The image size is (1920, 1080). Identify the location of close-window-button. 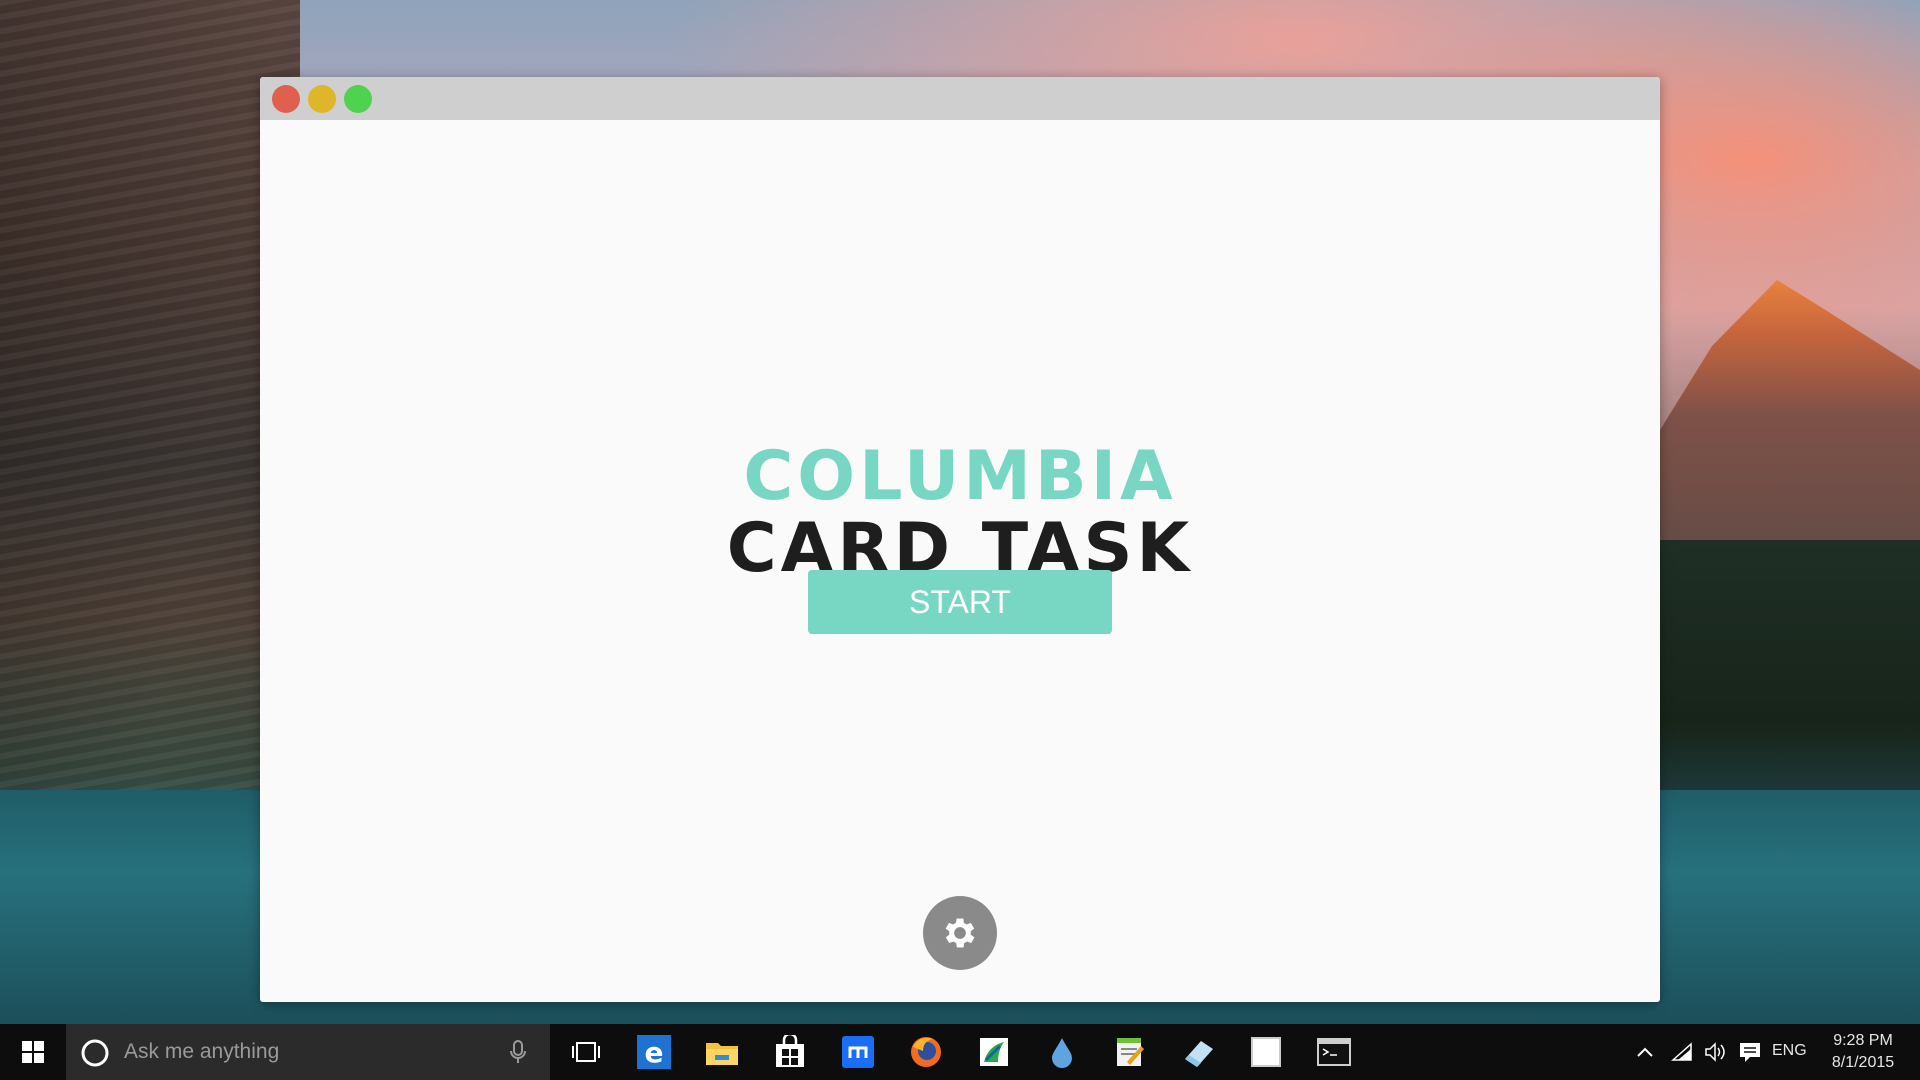
(286, 99).